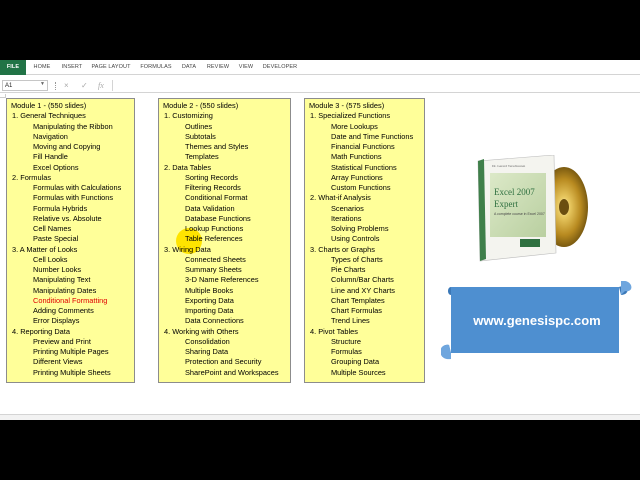 This screenshot has height=480, width=640. I want to click on tab-review: REVIEW, so click(218, 67).